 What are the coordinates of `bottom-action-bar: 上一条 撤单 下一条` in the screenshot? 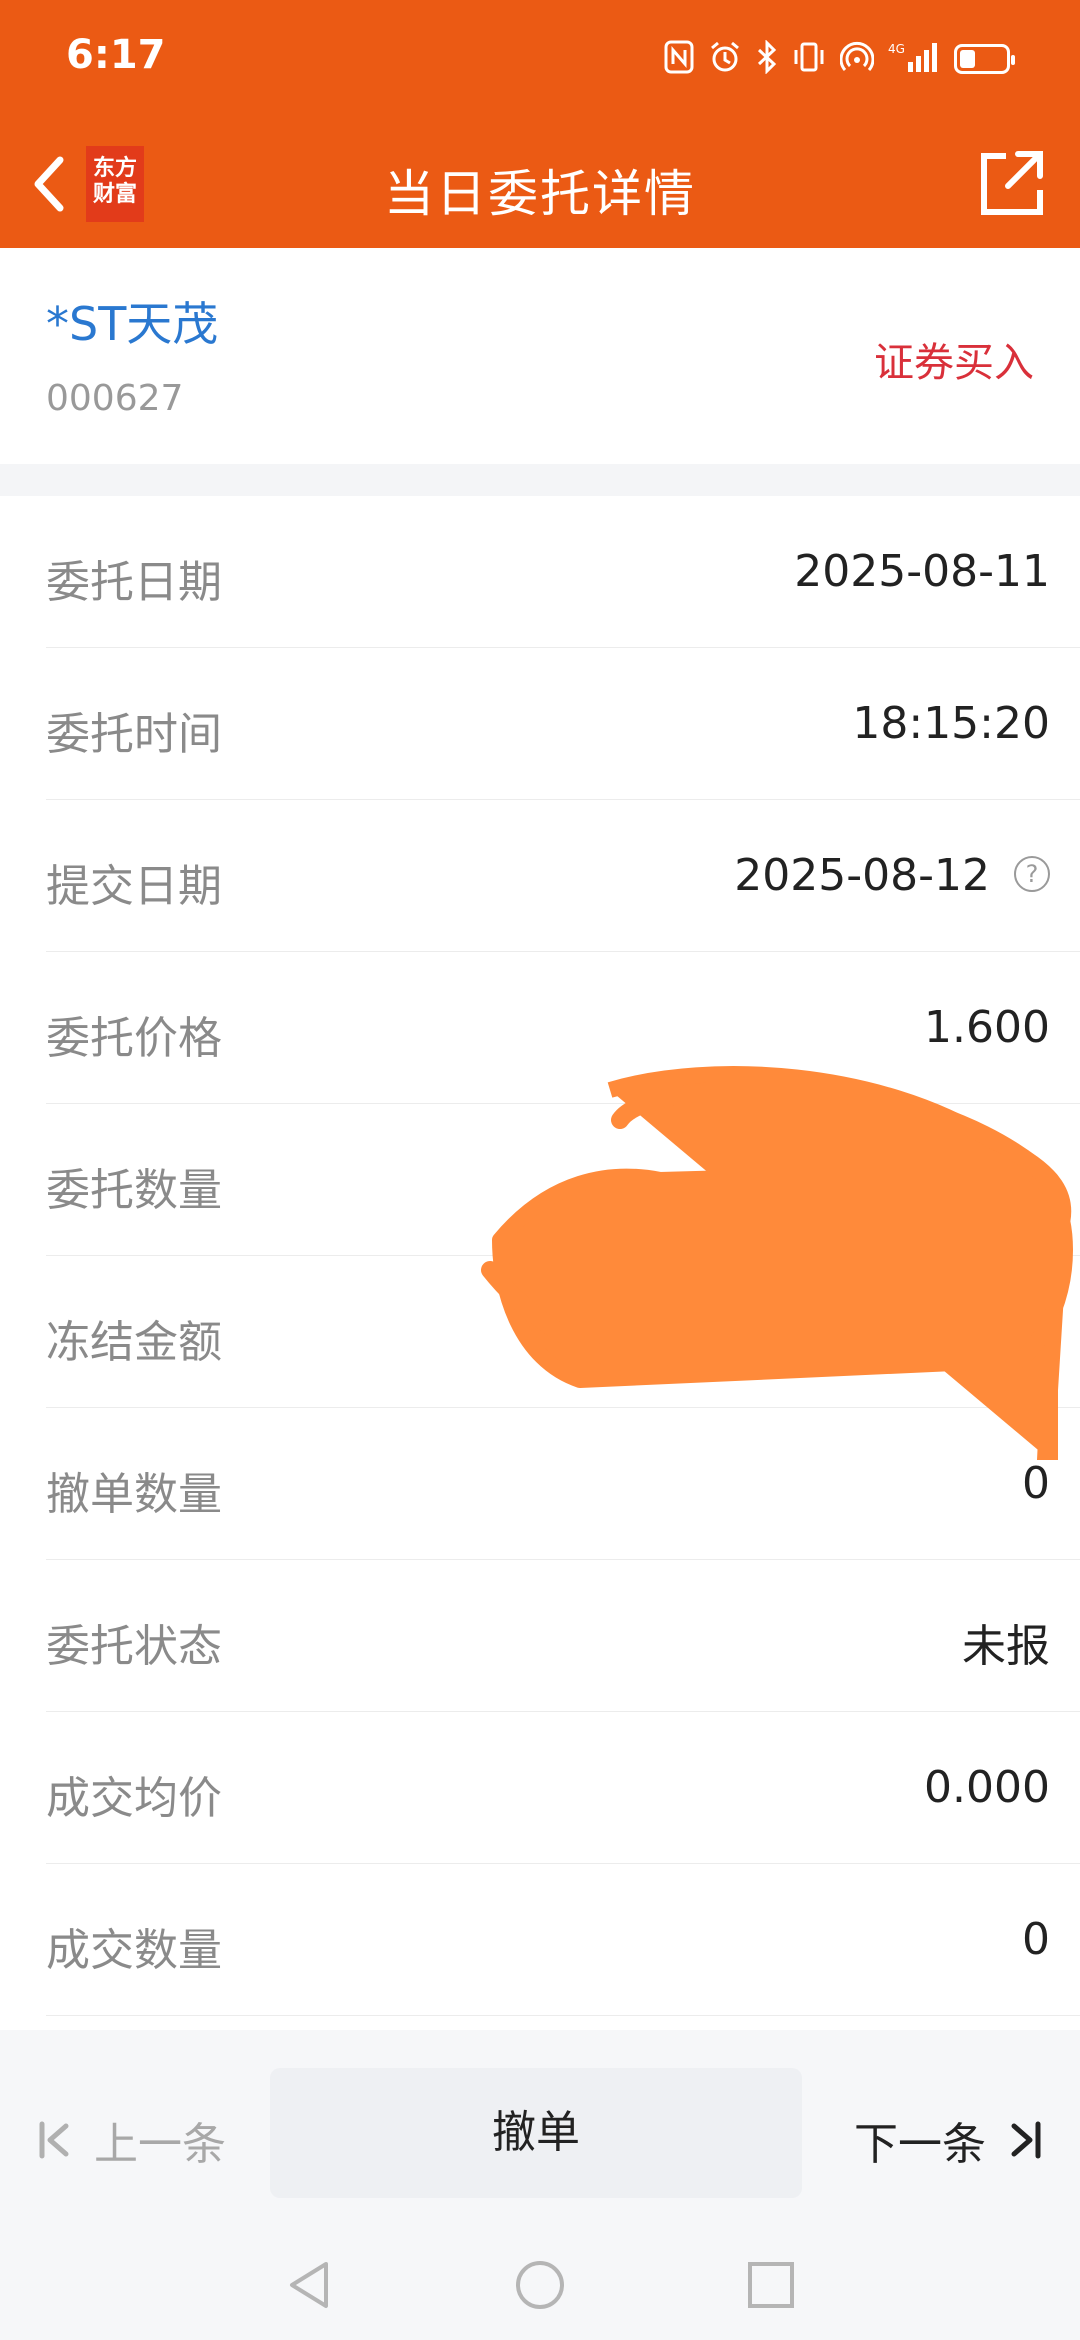 It's located at (540, 2130).